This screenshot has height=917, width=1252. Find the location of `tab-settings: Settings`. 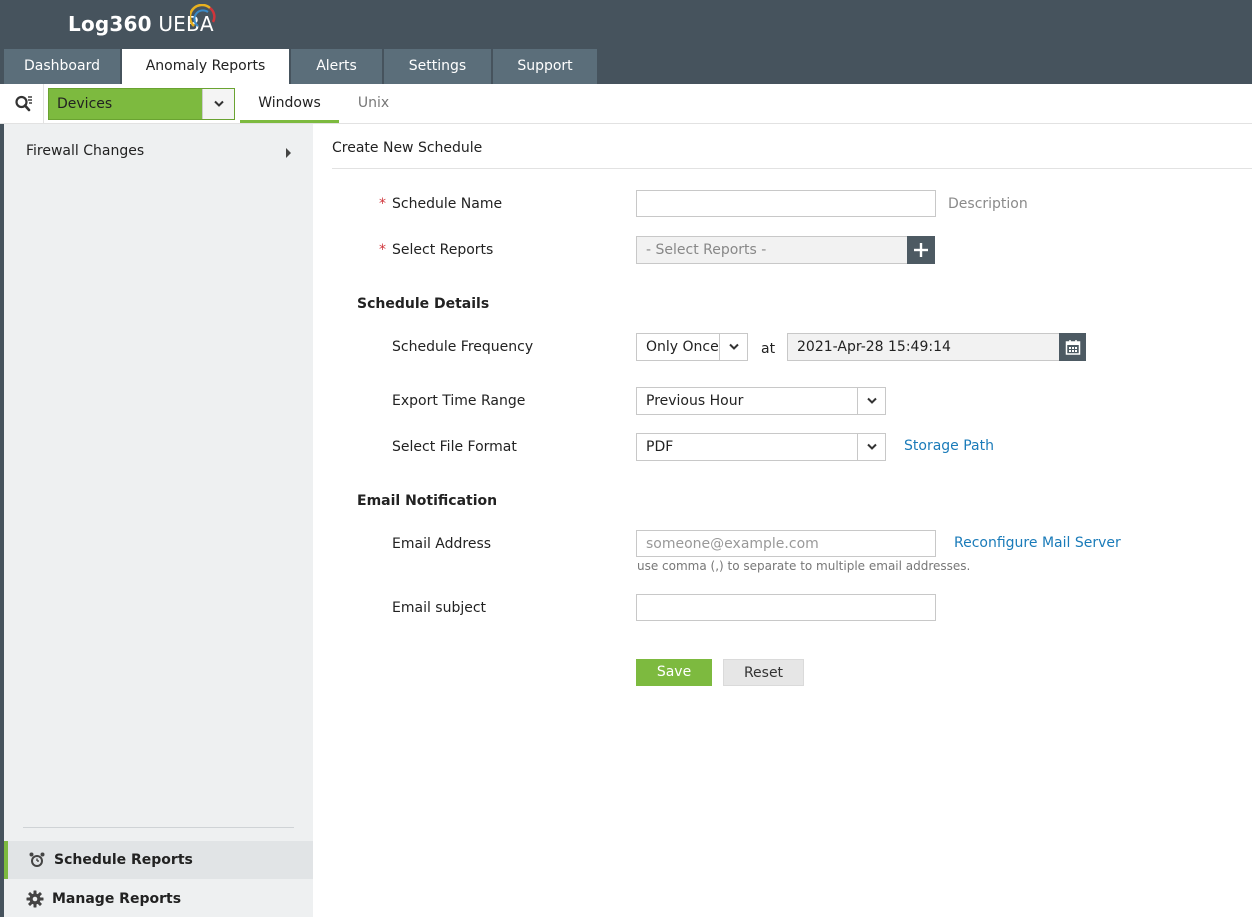

tab-settings: Settings is located at coordinates (437, 66).